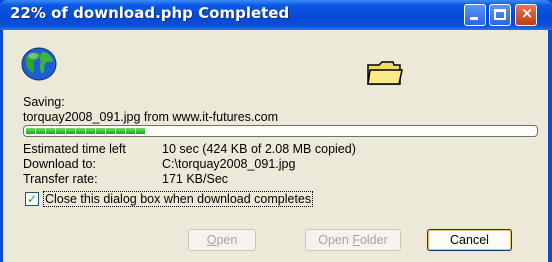  I want to click on window-title: 22% of download.php Completed, so click(150, 13).